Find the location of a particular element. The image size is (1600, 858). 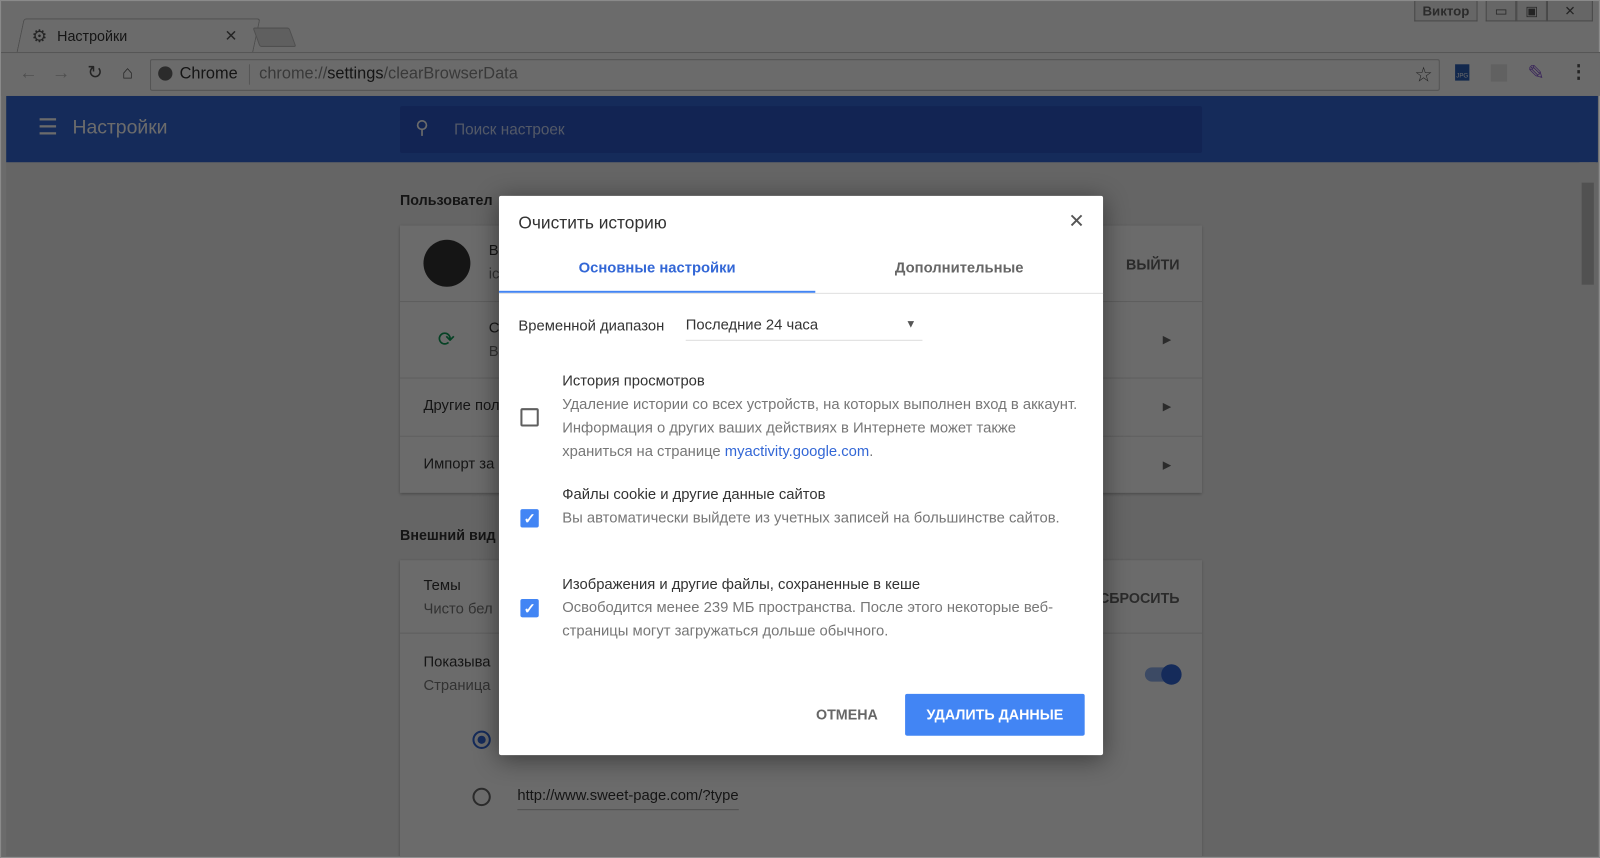

minimize-button: ▭ is located at coordinates (1501, 11).